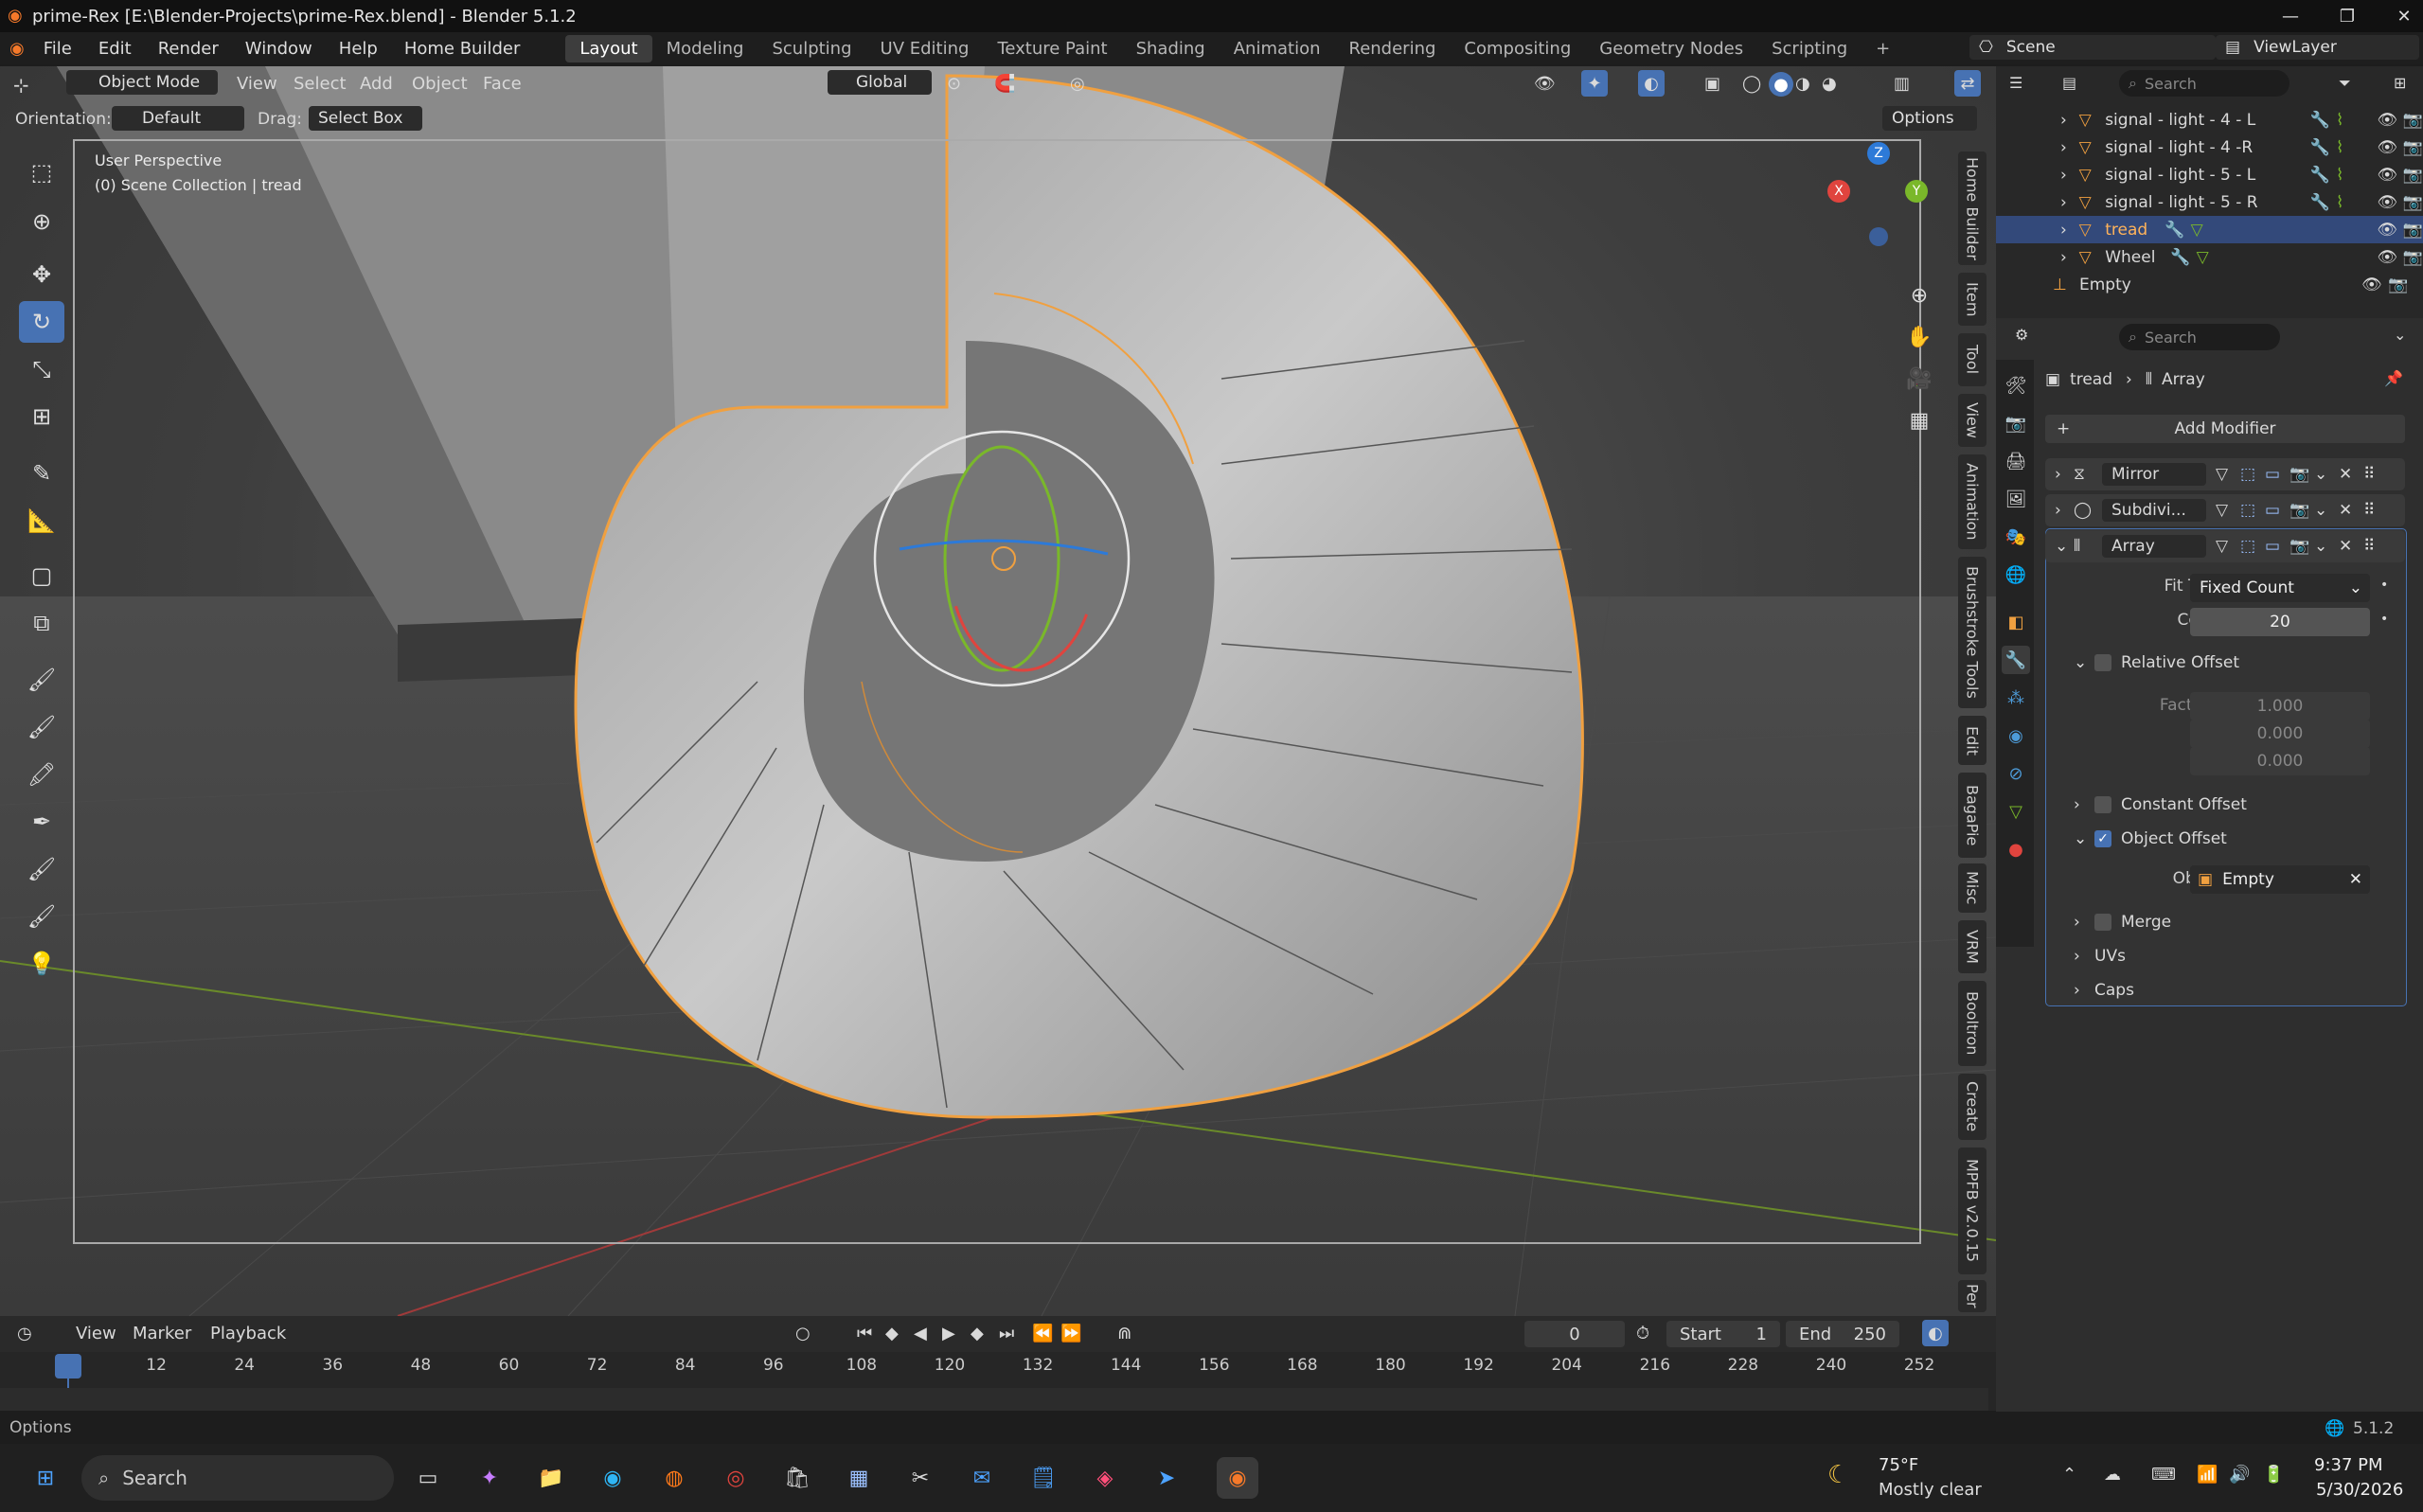 The image size is (2423, 1512). What do you see at coordinates (1935, 1333) in the screenshot?
I see `timeline-overlay-icon: ◐` at bounding box center [1935, 1333].